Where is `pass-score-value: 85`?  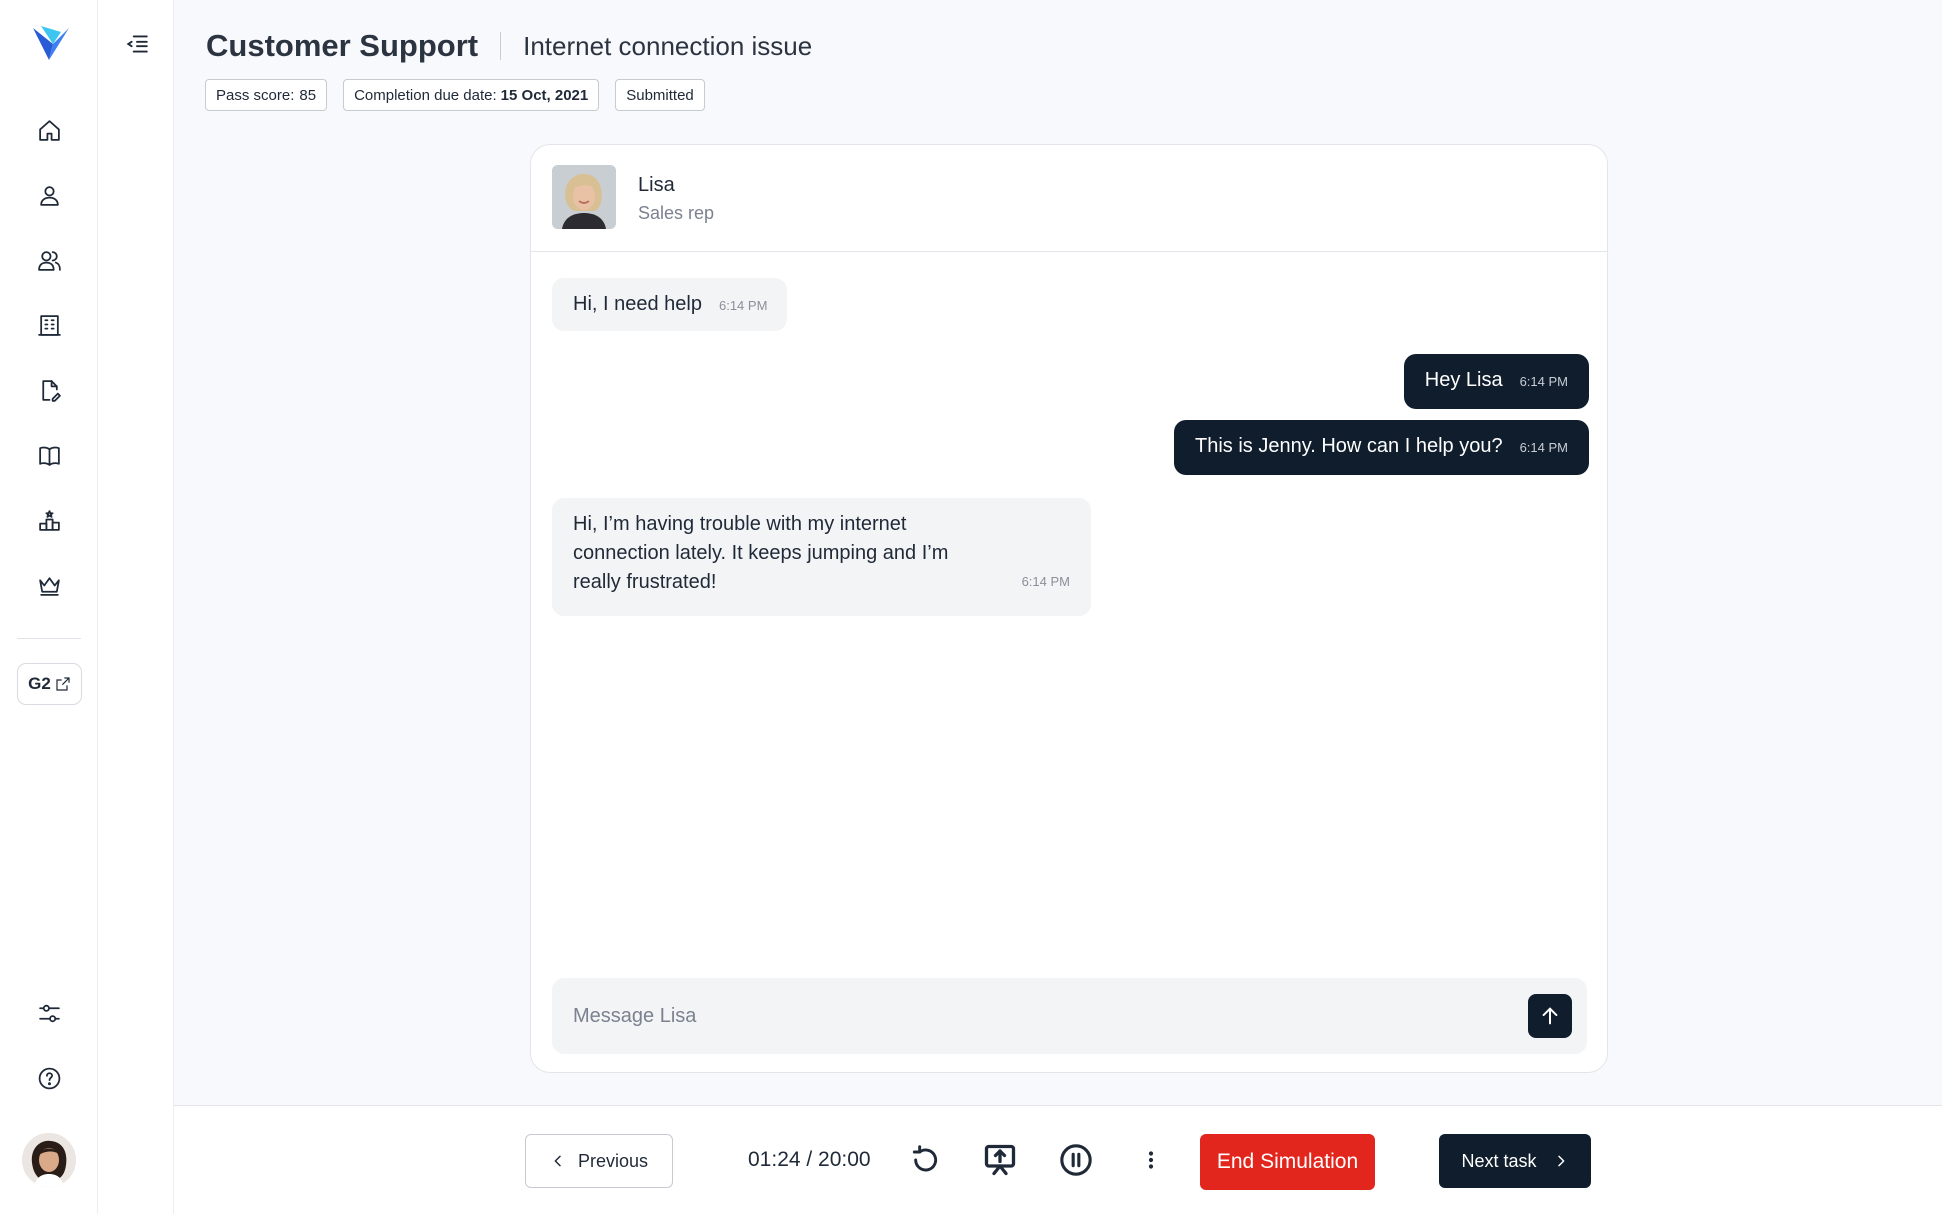
pass-score-value: 85 is located at coordinates (308, 95).